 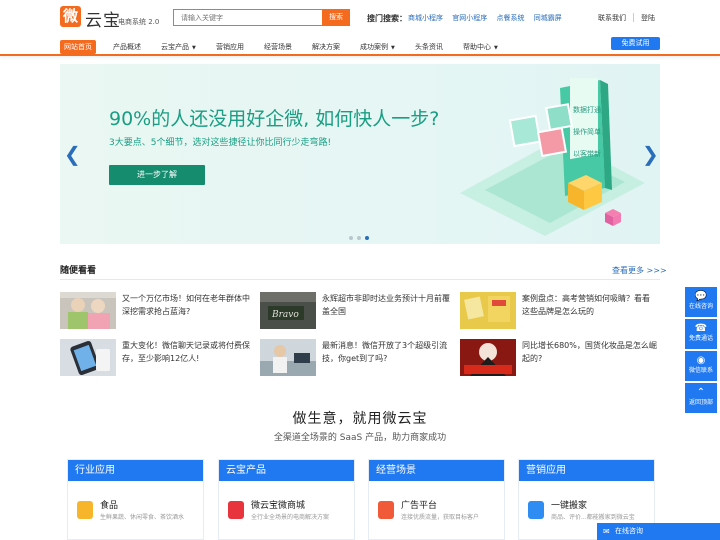 What do you see at coordinates (425, 18) in the screenshot?
I see `hot-link: 商城小程序` at bounding box center [425, 18].